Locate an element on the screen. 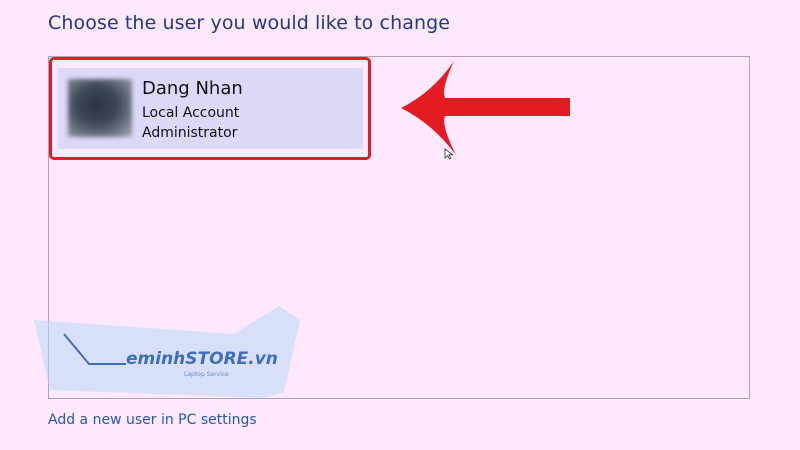 The image size is (800, 450). add-user-link: Add a new user in PC settings is located at coordinates (152, 420).